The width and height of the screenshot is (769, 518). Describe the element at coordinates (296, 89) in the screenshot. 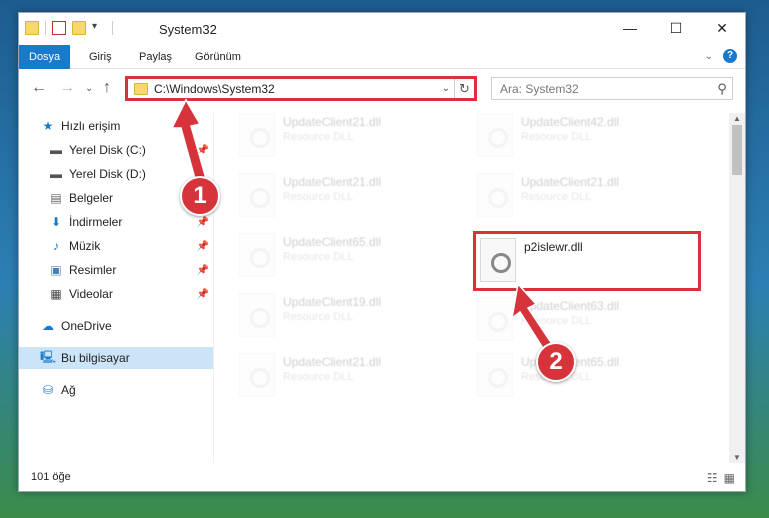

I see `address-path: C:\Windows\System32` at that location.